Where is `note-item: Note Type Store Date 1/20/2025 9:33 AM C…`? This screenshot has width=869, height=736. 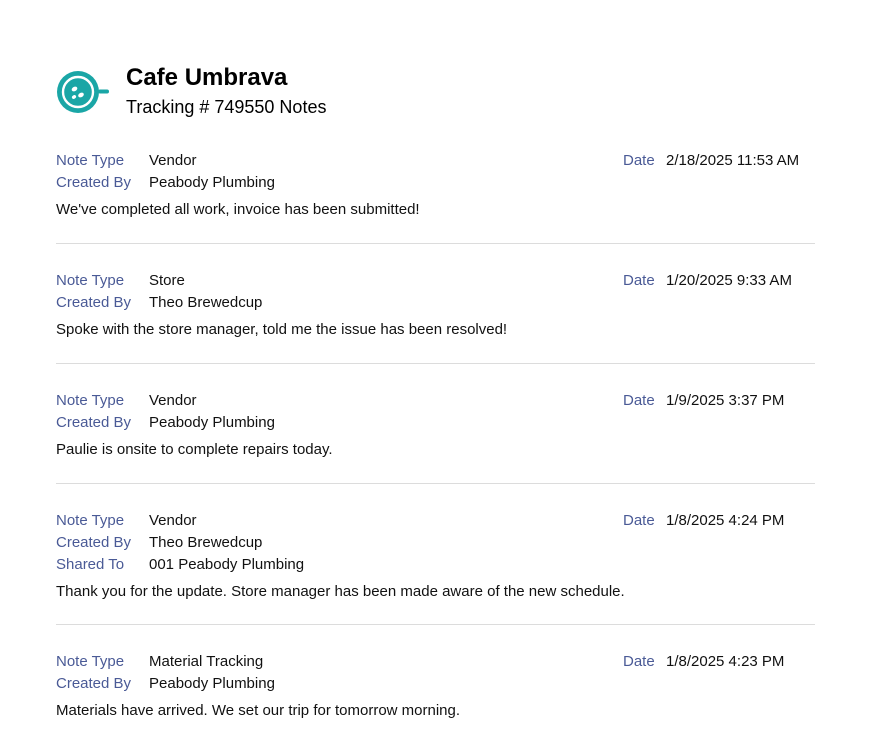 note-item: Note Type Store Date 1/20/2025 9:33 AM C… is located at coordinates (435, 304).